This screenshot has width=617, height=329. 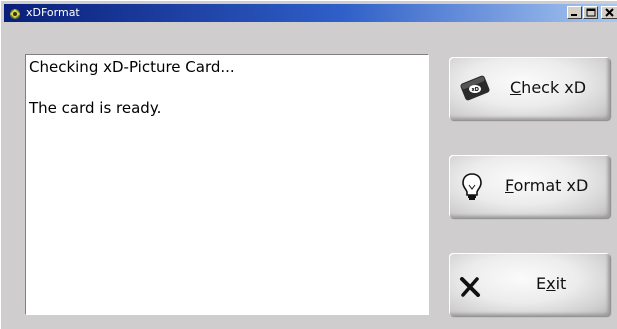 What do you see at coordinates (53, 12) in the screenshot?
I see `window-title: xDFormat` at bounding box center [53, 12].